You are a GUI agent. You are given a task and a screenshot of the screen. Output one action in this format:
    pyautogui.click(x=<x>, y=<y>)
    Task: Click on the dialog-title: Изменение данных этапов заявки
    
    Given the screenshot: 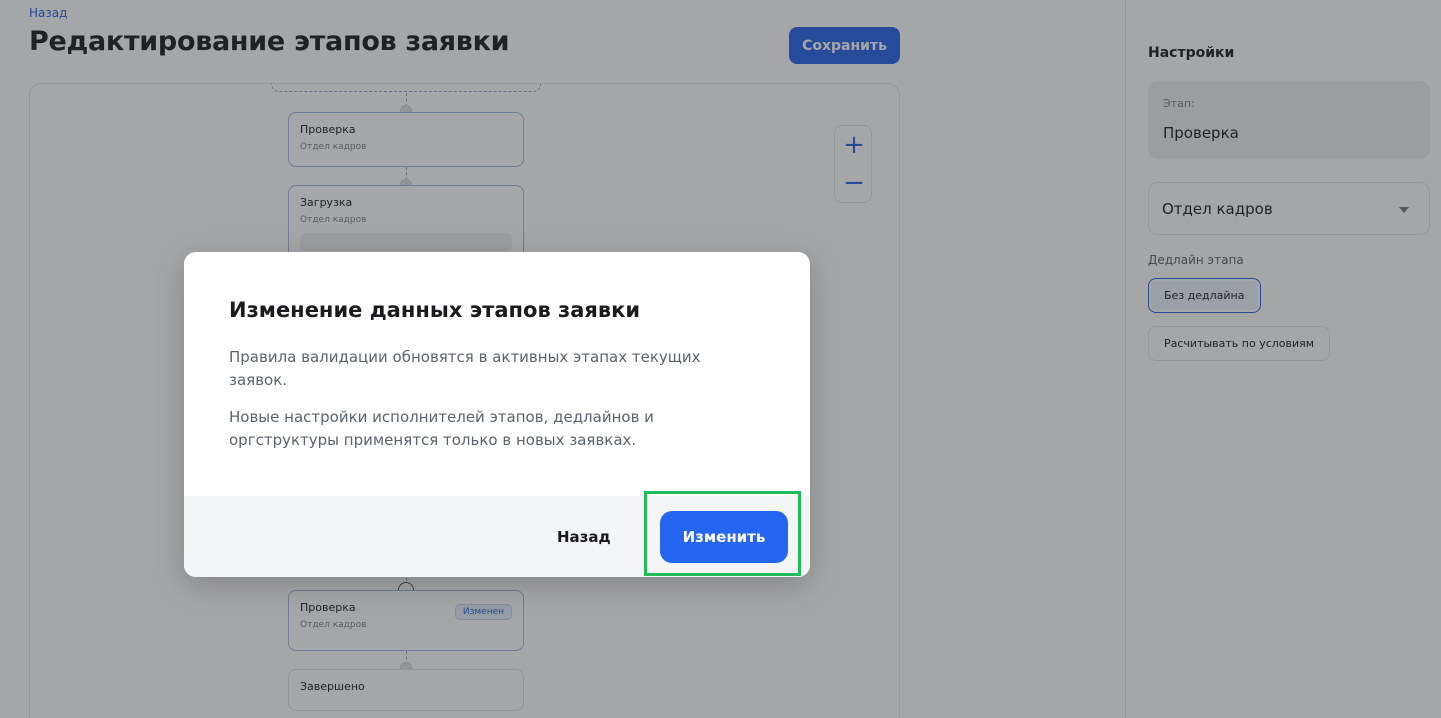 What is the action you would take?
    pyautogui.click(x=435, y=310)
    